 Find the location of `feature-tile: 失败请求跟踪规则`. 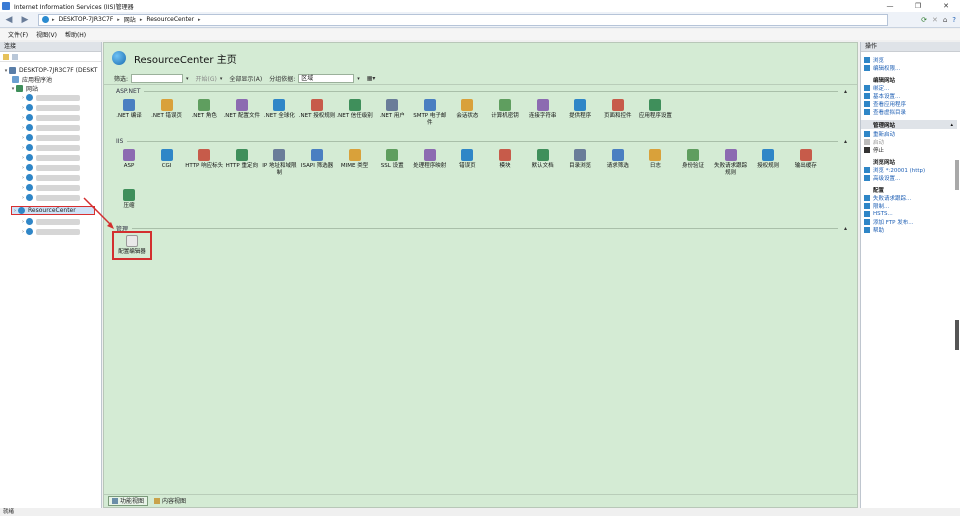

feature-tile: 失败请求跟踪规则 is located at coordinates (731, 163).